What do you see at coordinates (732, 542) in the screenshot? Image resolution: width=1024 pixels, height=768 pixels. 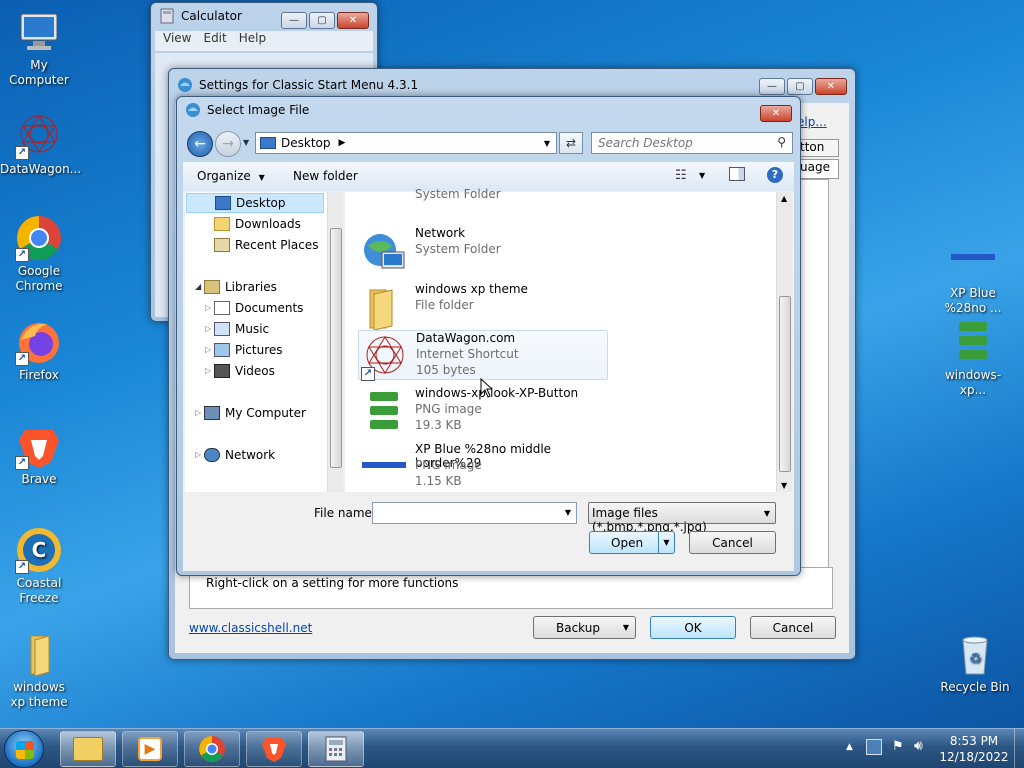 I see `dialog-cancel-button: Cancel` at bounding box center [732, 542].